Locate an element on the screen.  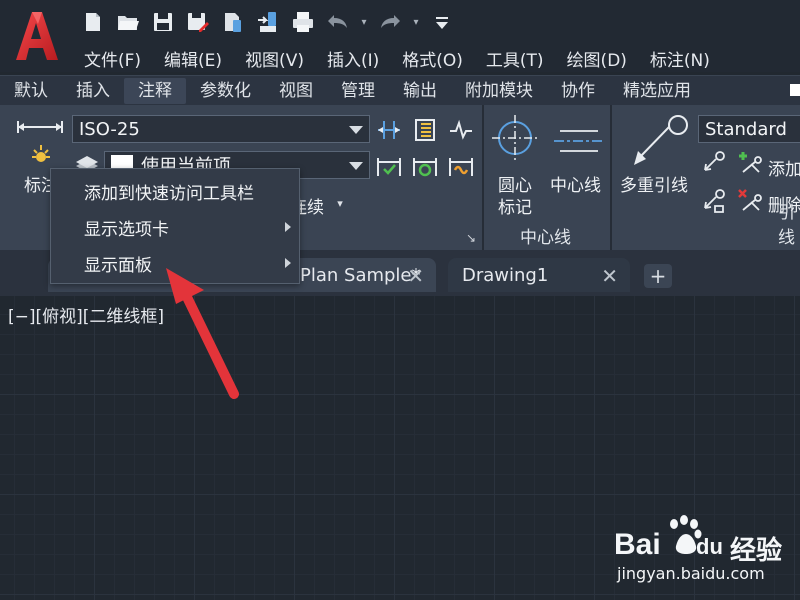
undo-dropdown-icon: ▾ is located at coordinates (364, 22).